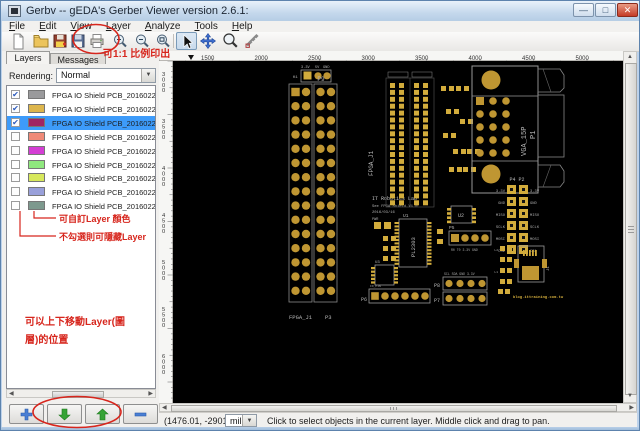 This screenshot has height=431, width=640. I want to click on pcb-p5-pins-label: R0 T0 3.3V GND, so click(464, 250).